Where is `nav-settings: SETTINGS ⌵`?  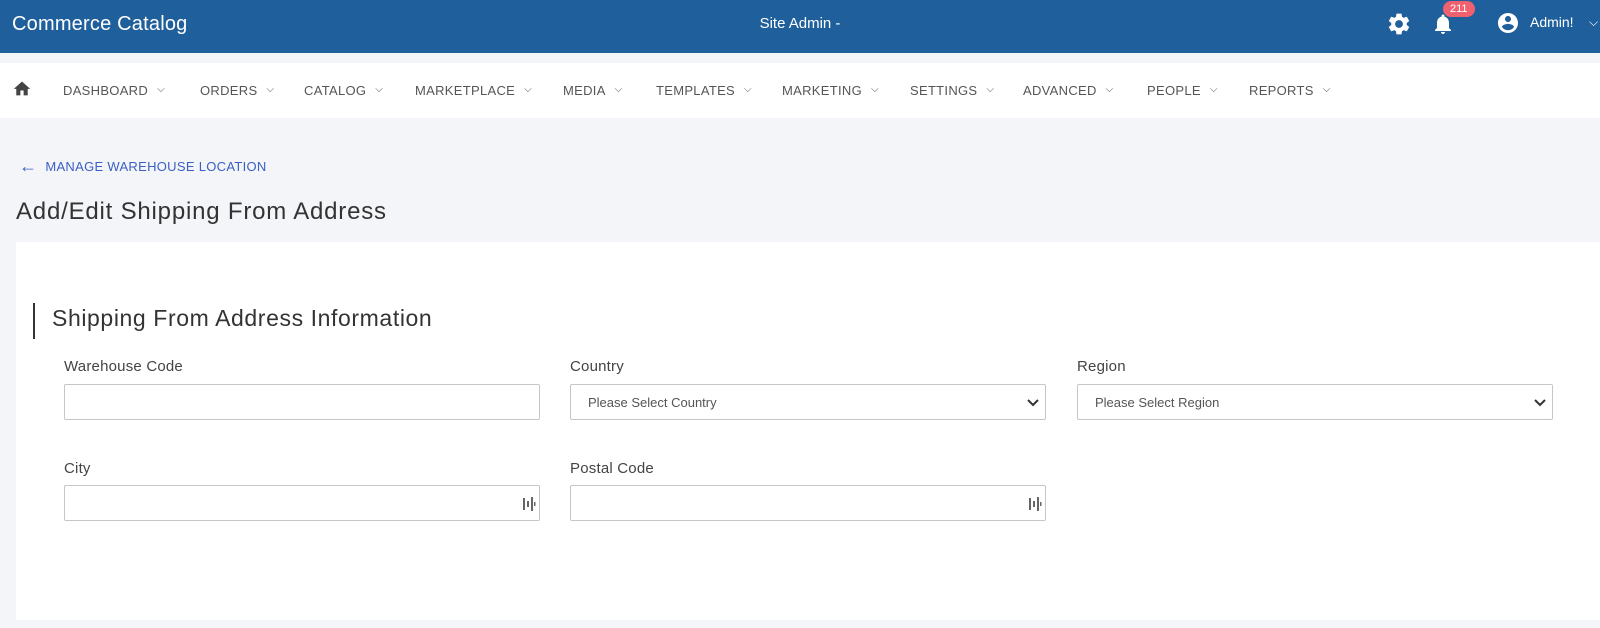
nav-settings: SETTINGS ⌵ is located at coordinates (952, 90).